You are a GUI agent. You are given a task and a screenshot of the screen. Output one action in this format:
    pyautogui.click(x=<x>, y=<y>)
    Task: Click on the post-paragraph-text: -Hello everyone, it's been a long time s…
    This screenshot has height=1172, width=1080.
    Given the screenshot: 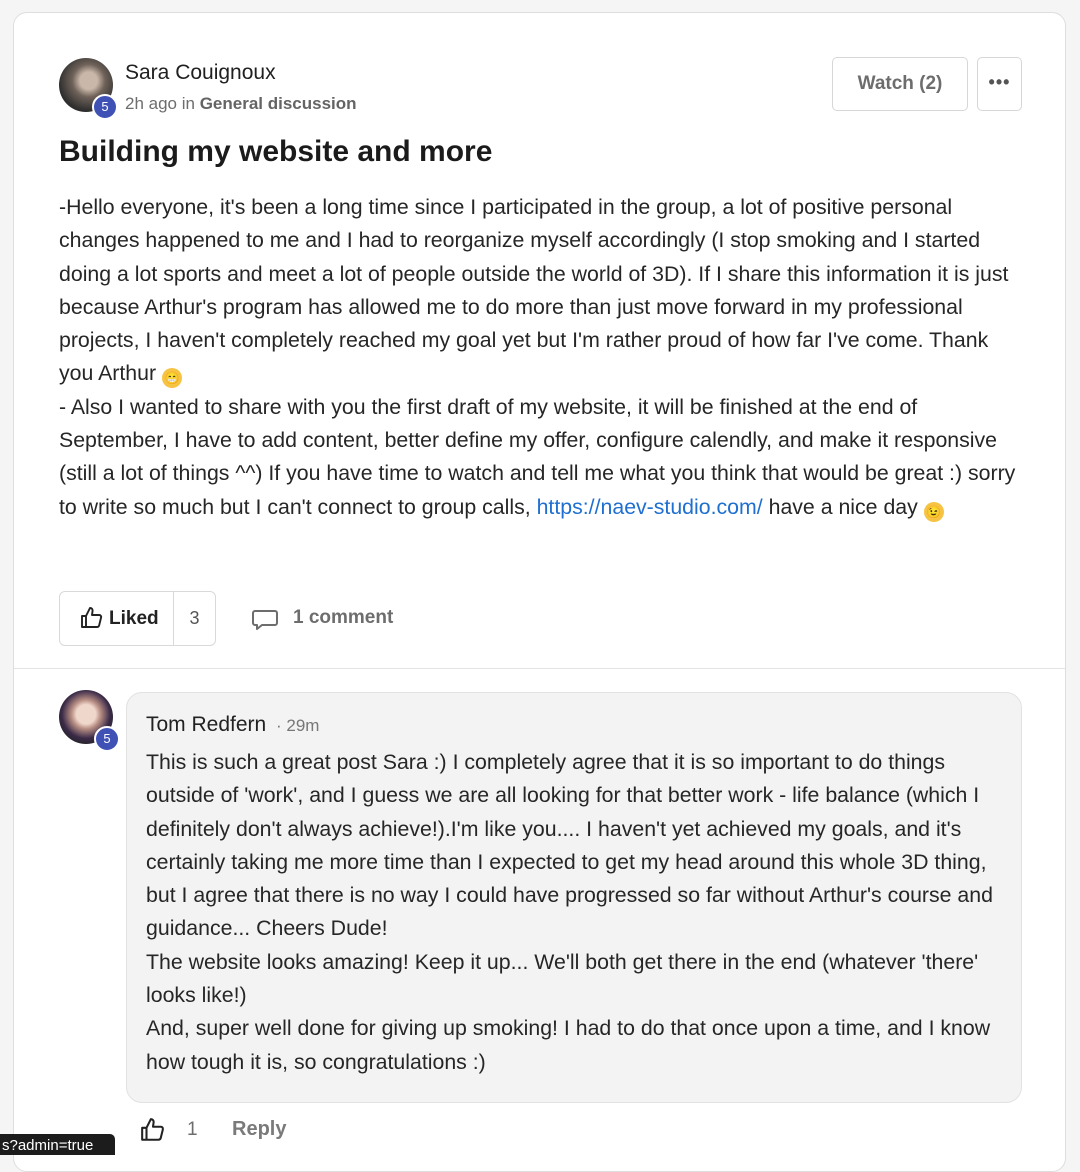 What is the action you would take?
    pyautogui.click(x=534, y=290)
    